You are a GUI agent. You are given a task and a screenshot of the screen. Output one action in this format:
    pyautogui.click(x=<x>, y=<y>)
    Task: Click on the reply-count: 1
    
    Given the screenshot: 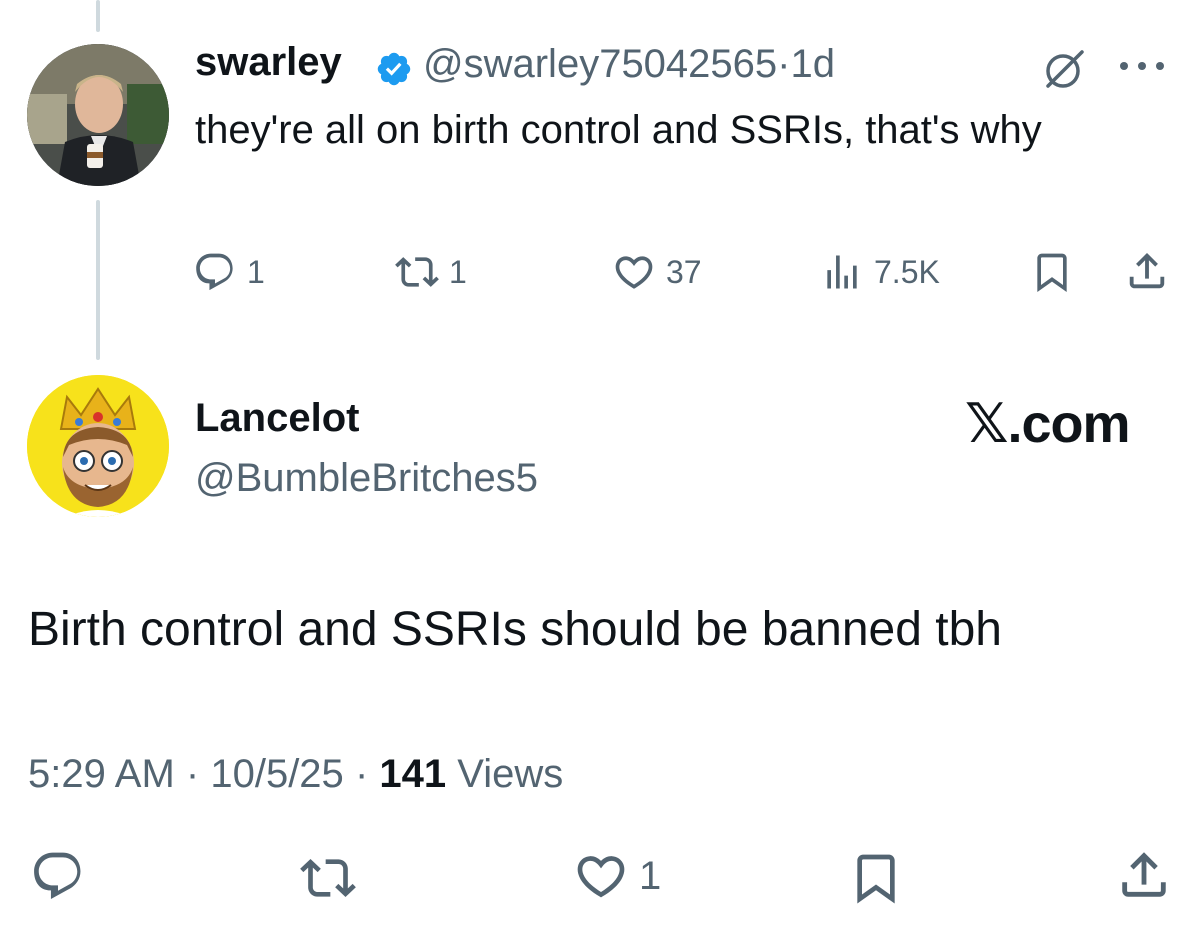 What is the action you would take?
    pyautogui.click(x=256, y=271)
    